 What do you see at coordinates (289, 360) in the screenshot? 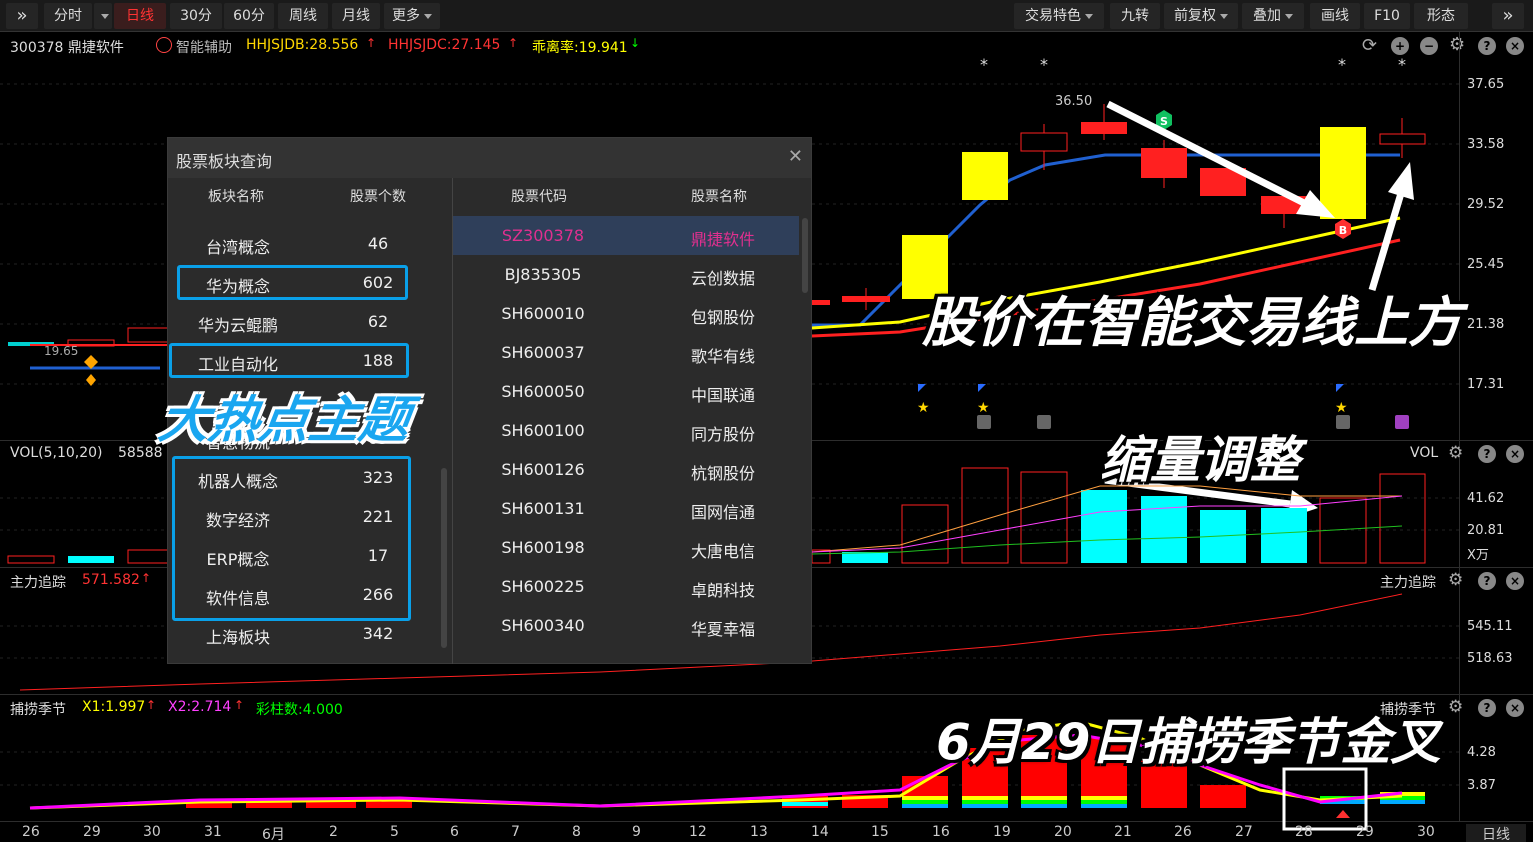
I see `highlight-box` at bounding box center [289, 360].